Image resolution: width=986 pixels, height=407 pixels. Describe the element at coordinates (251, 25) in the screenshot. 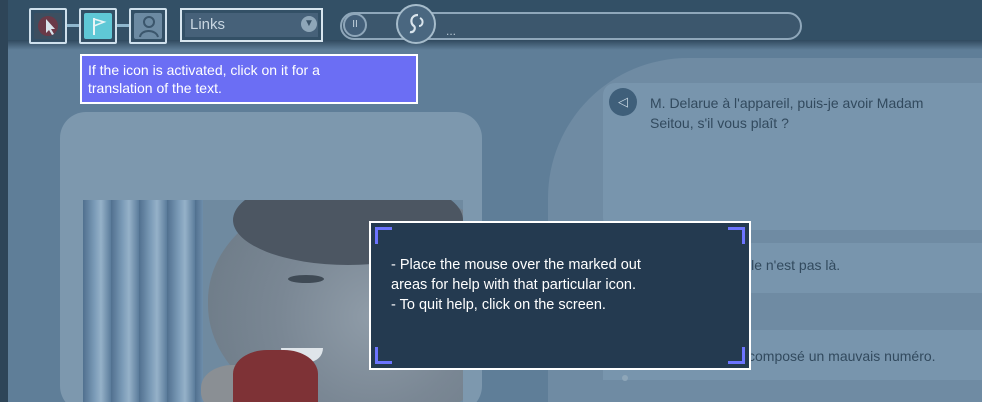

I see `links-dropdown: Links ▼` at that location.